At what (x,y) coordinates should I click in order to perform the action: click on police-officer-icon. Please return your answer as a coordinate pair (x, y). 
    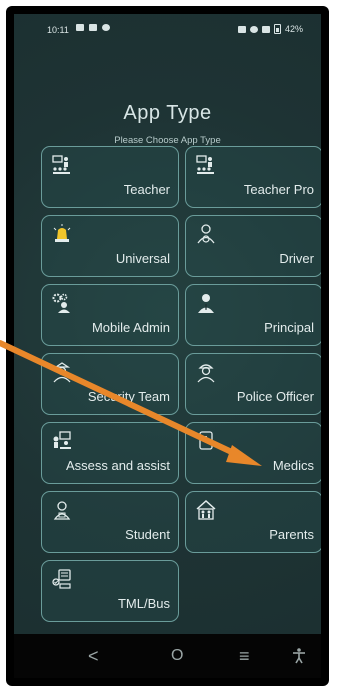
    Looking at the image, I should click on (206, 373).